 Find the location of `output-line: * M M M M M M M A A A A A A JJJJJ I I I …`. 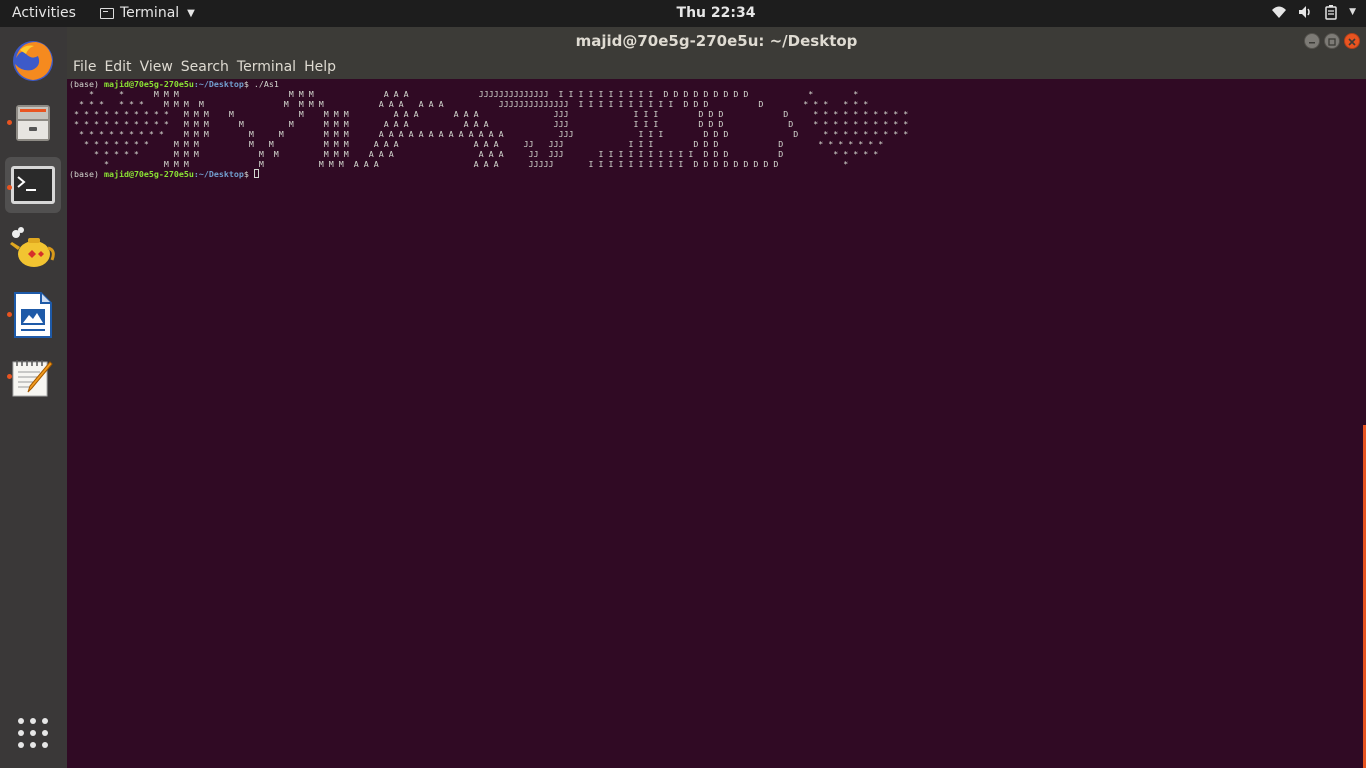

output-line: * M M M M M M M A A A A A A JJJJJ I I I … is located at coordinates (459, 164).